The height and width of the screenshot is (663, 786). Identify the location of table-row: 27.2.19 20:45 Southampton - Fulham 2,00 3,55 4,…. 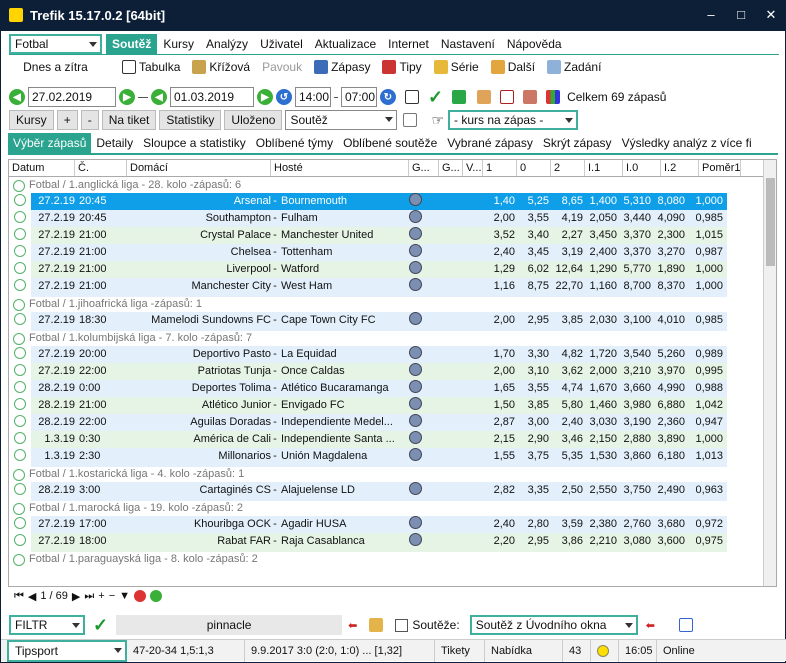
(392, 219).